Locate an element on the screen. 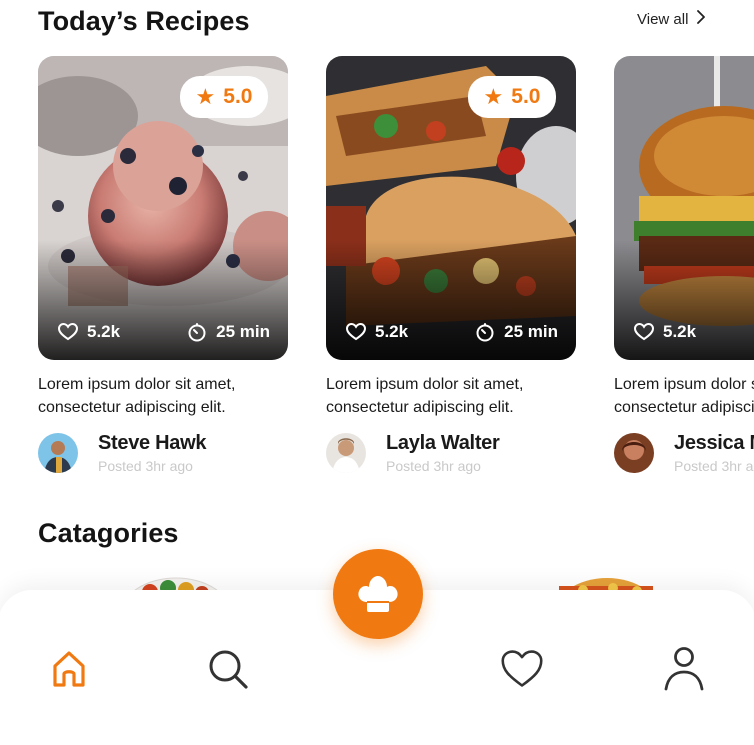 Image resolution: width=754 pixels, height=745 pixels. home-icon is located at coordinates (69, 669).